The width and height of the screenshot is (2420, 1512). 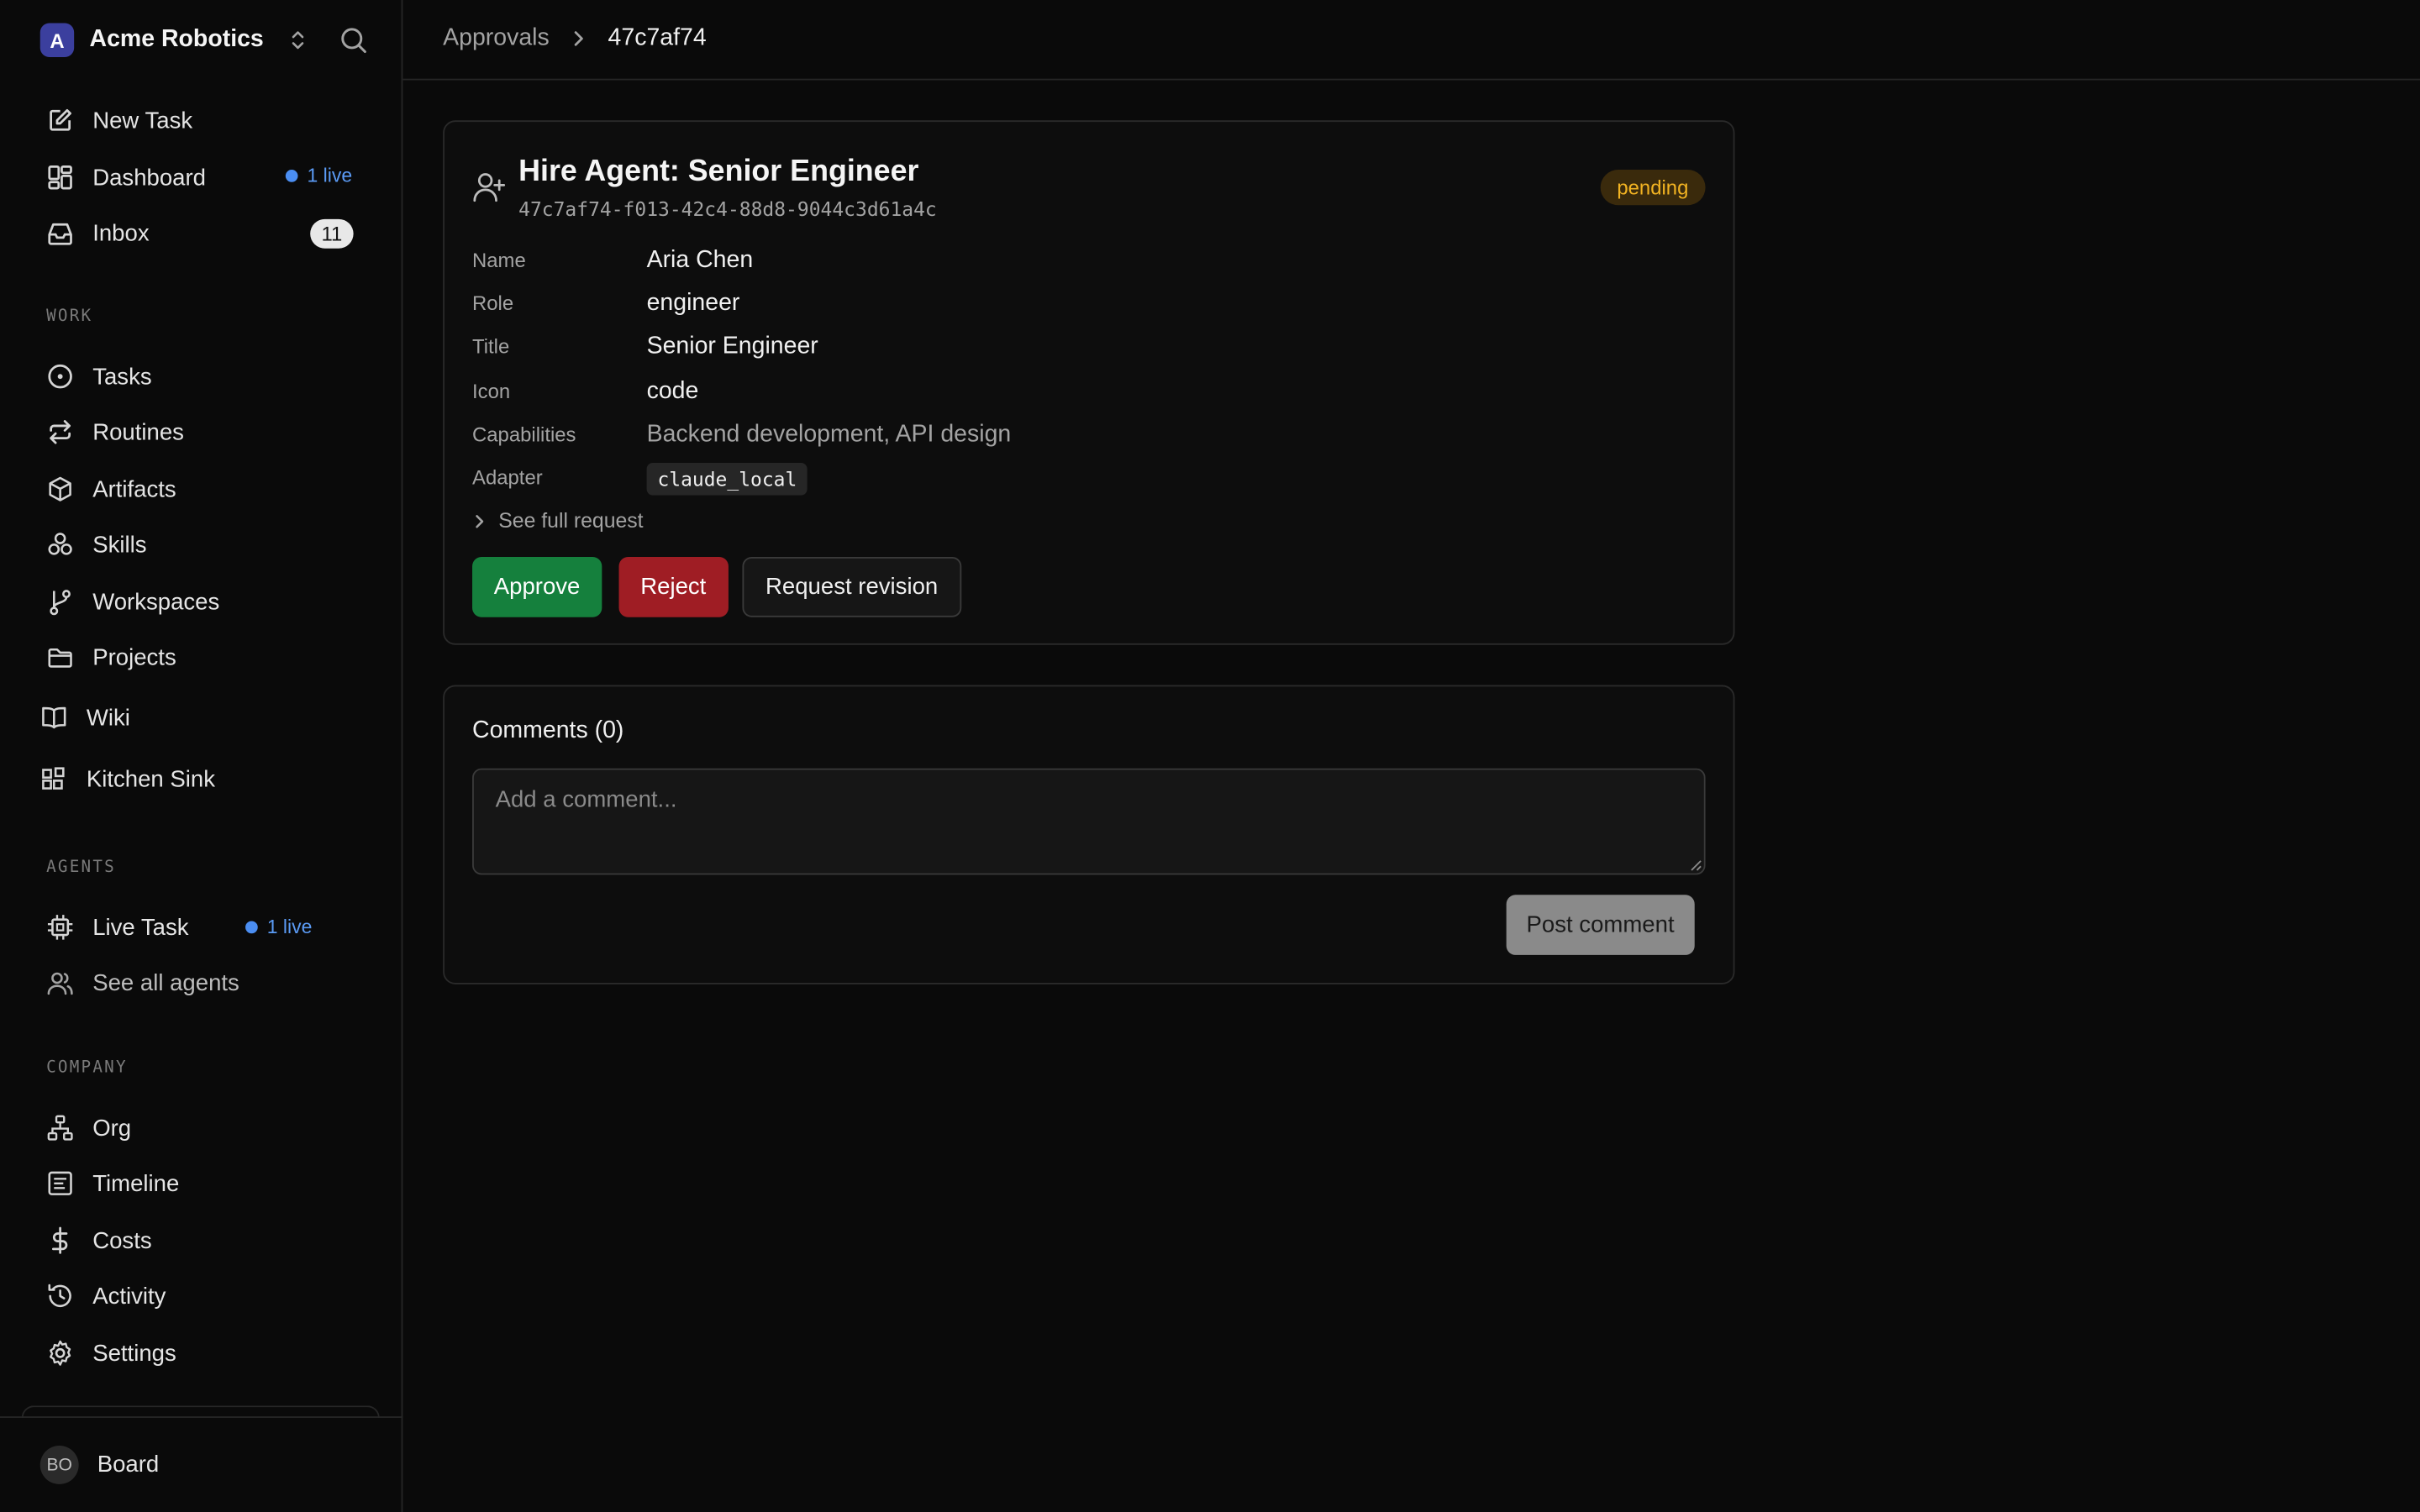 I want to click on nav-settings: Settings, so click(x=111, y=1353).